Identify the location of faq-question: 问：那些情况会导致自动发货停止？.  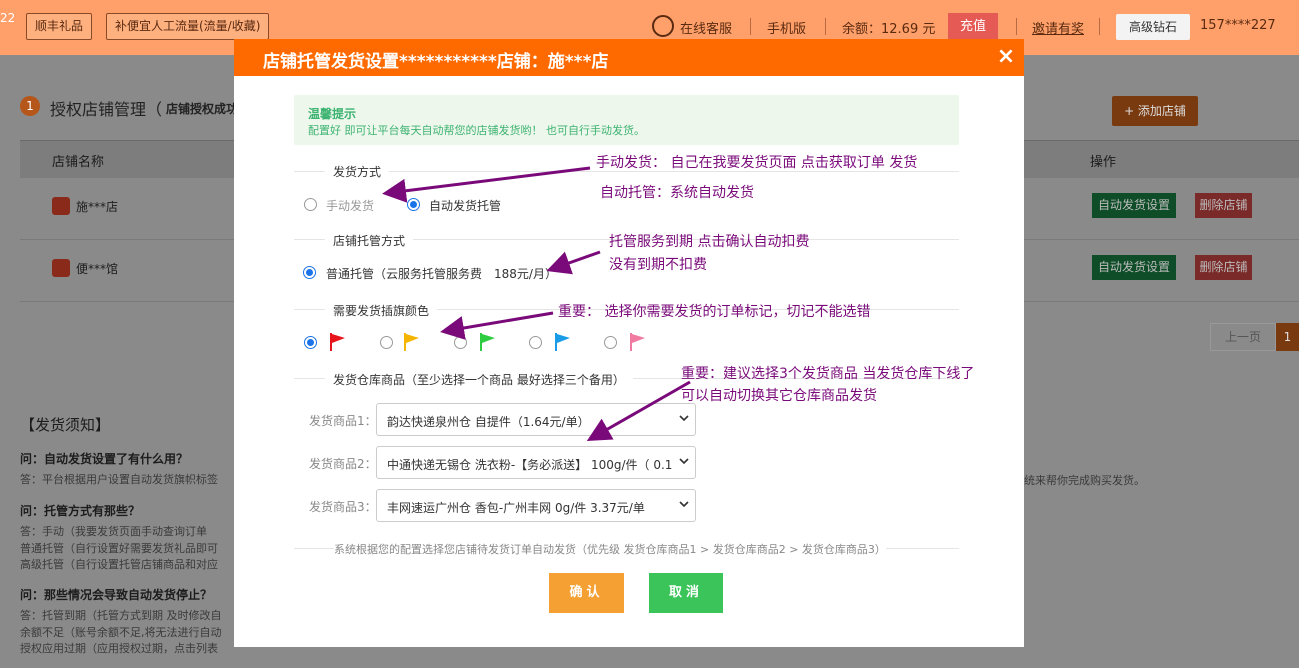
(116, 595).